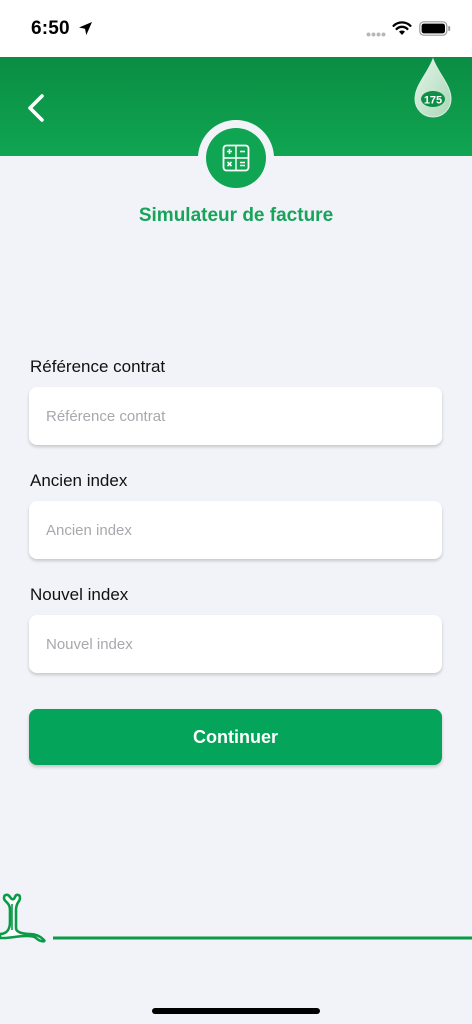 This screenshot has width=472, height=1024. I want to click on reference-contrat-field, so click(235, 416).